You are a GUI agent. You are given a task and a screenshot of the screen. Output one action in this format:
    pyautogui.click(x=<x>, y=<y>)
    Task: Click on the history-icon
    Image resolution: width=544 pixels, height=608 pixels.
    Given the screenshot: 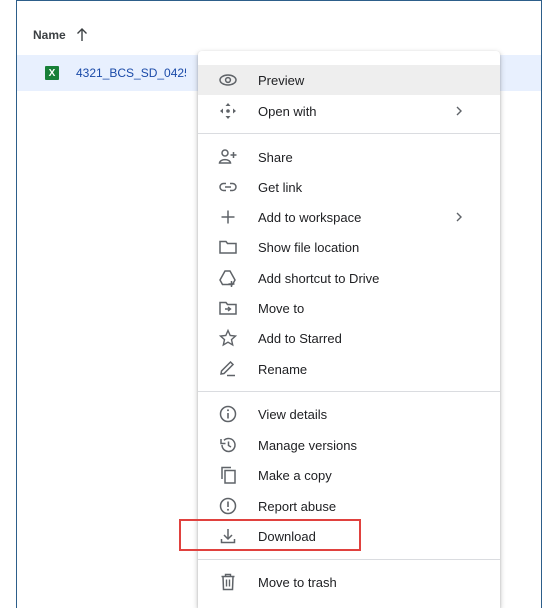 What is the action you would take?
    pyautogui.click(x=228, y=445)
    